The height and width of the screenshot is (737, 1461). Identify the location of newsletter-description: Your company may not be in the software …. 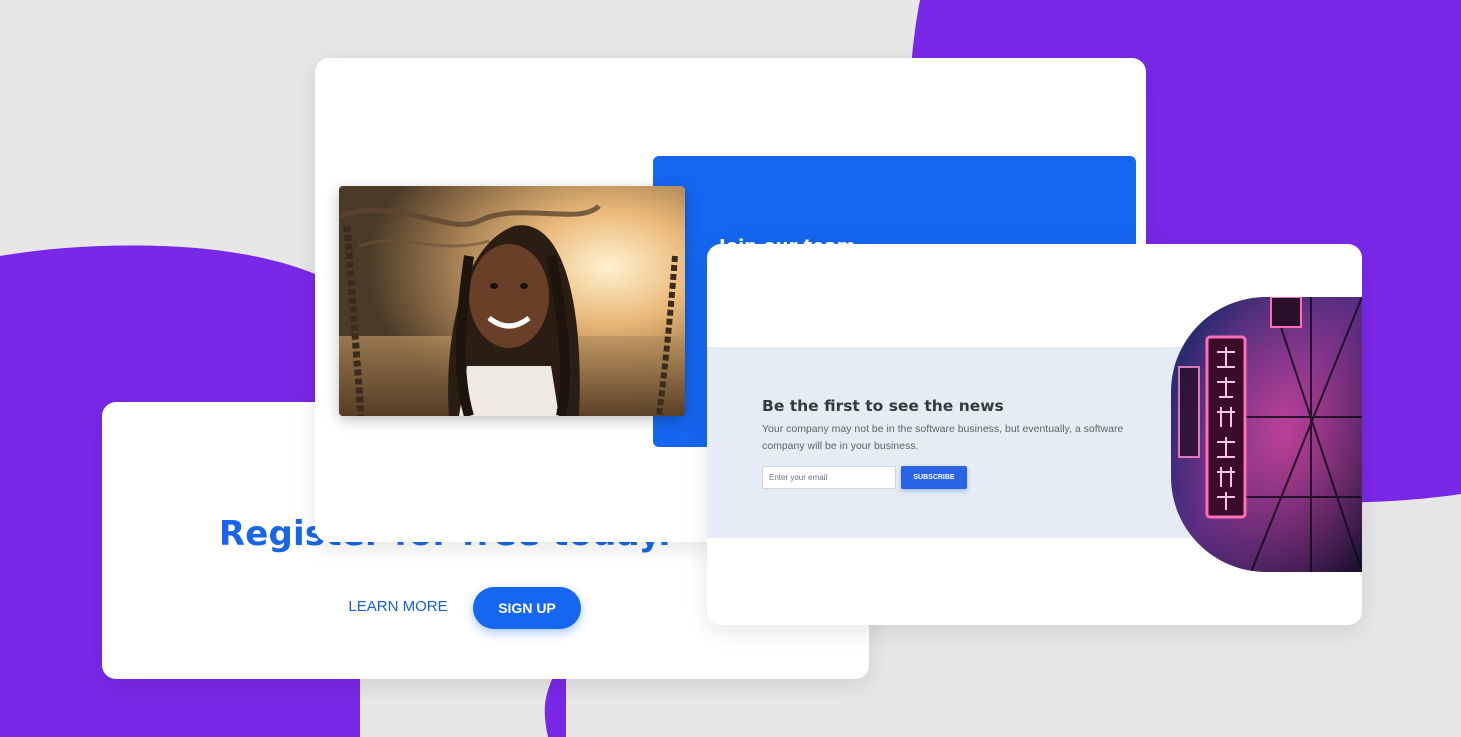
(943, 437).